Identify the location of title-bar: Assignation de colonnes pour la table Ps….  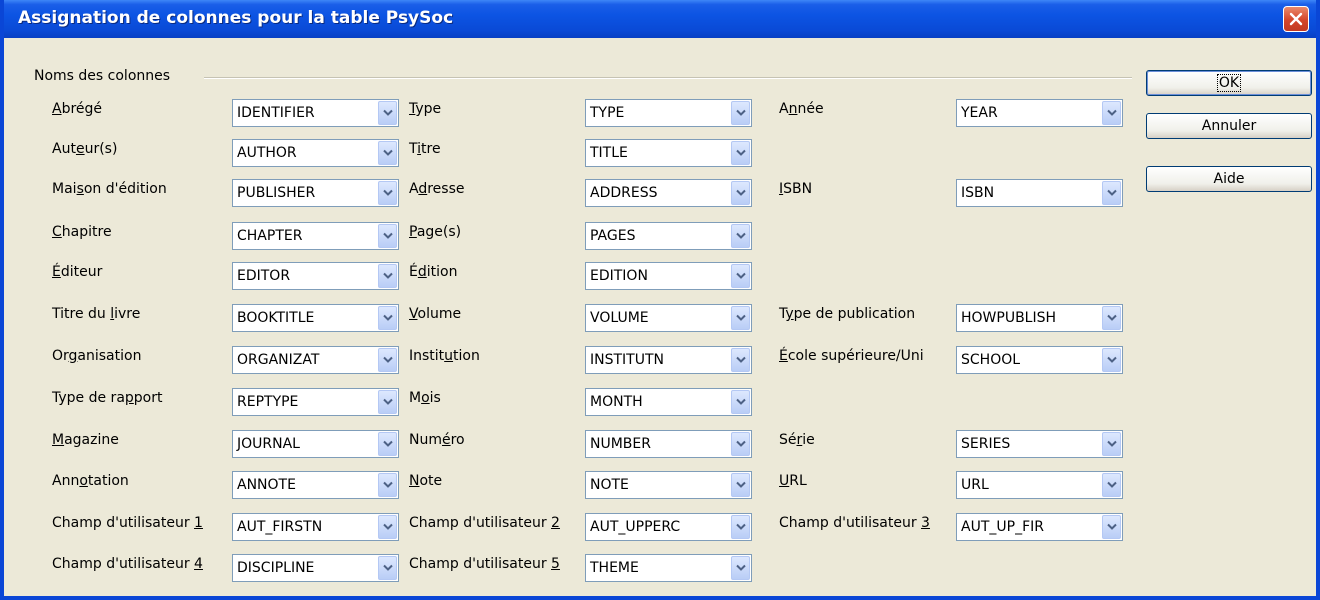
(660, 19).